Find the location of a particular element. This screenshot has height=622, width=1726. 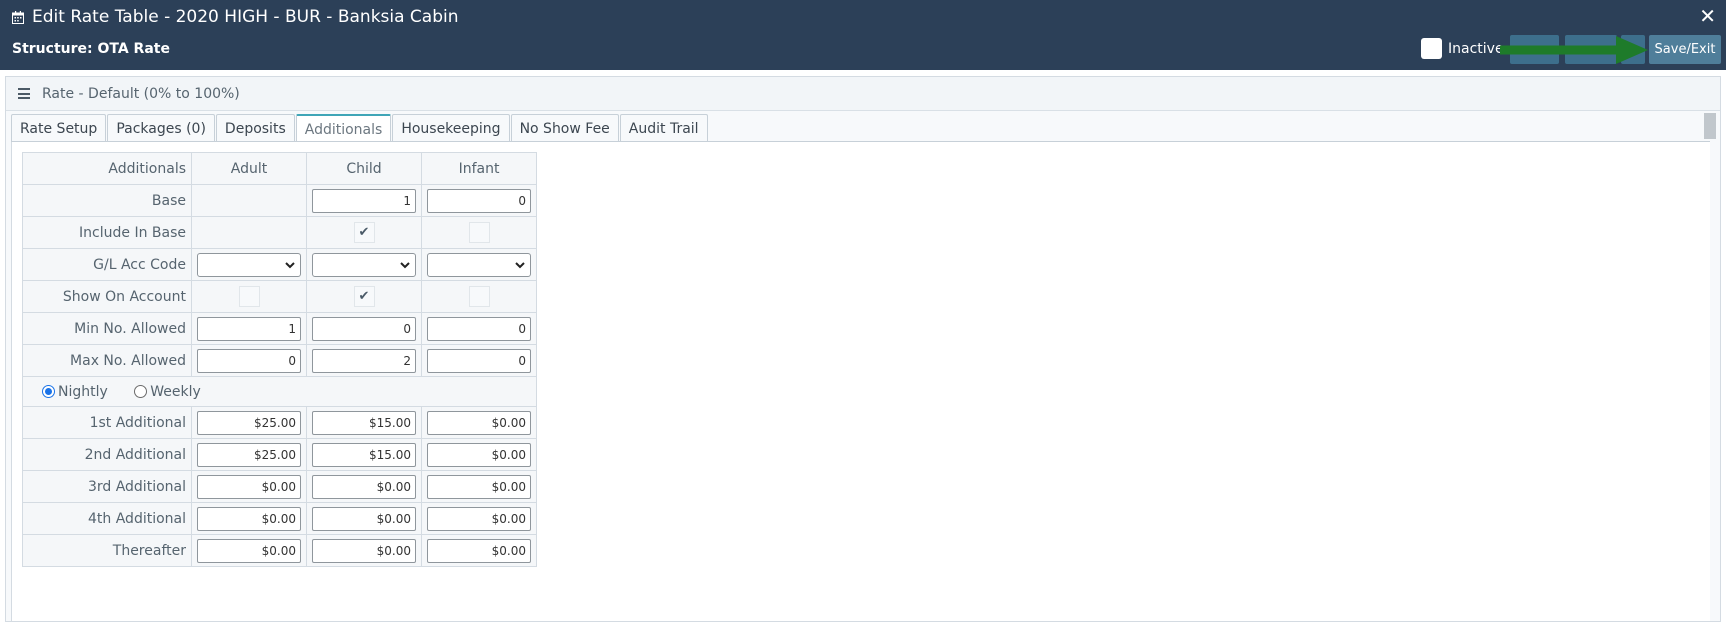

panel-title: Rate - Default (0% to 100%) is located at coordinates (141, 93).